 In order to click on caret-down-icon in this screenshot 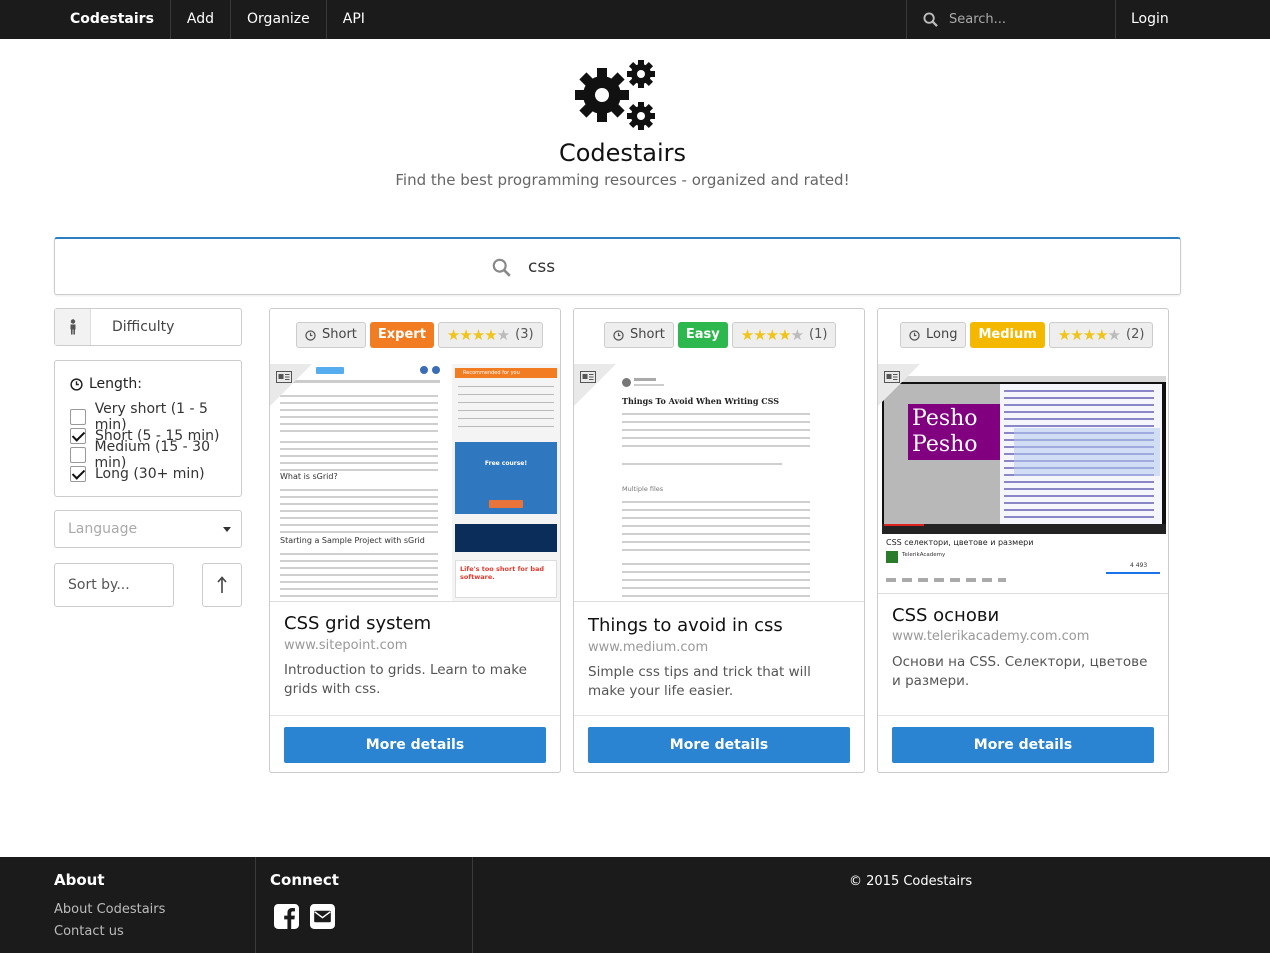, I will do `click(227, 529)`.